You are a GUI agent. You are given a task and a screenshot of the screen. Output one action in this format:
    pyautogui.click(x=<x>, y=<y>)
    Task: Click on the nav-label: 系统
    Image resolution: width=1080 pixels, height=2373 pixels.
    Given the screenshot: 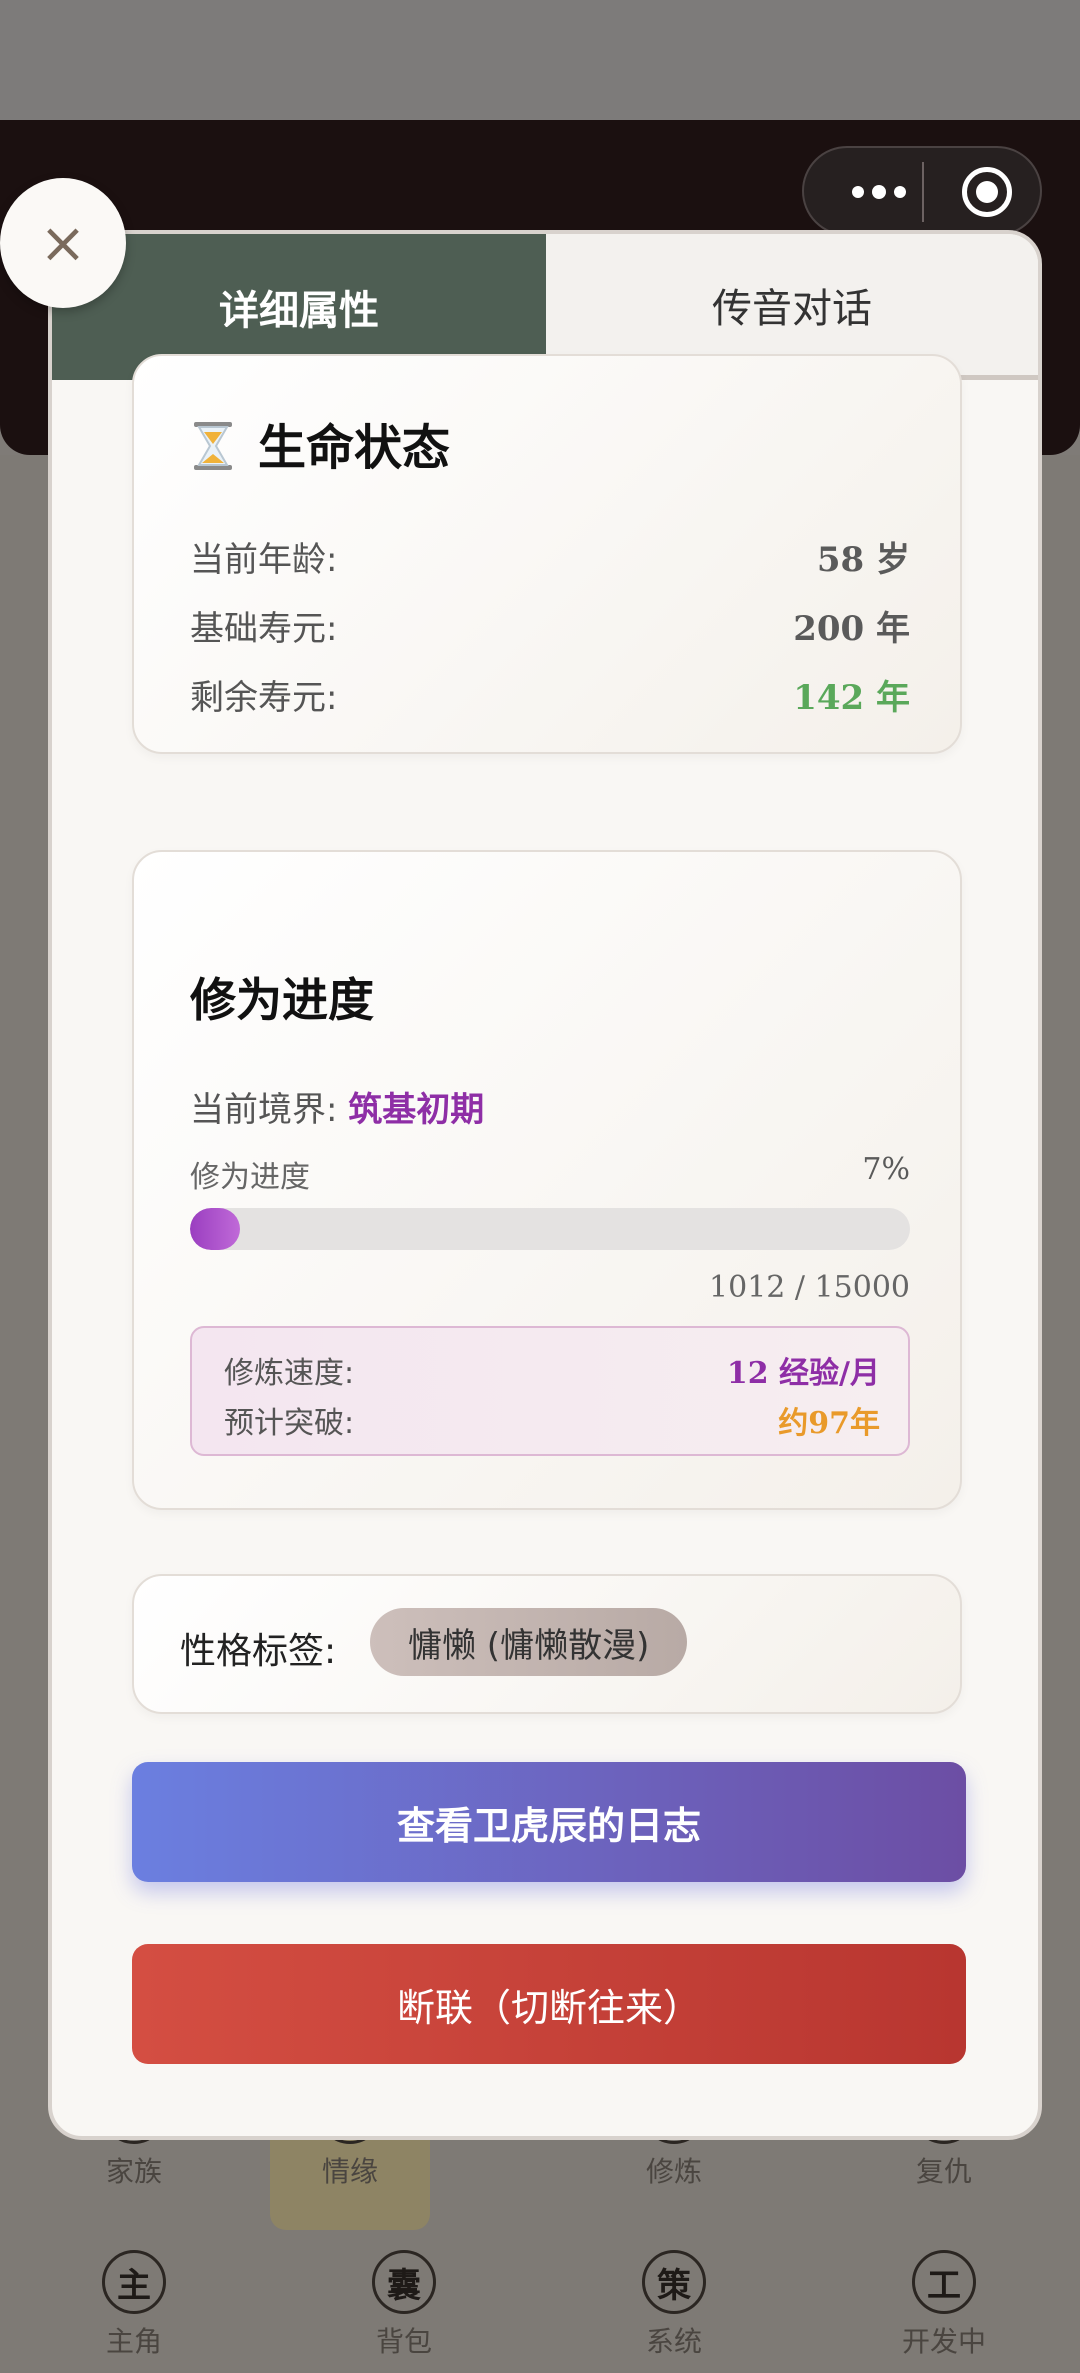 What is the action you would take?
    pyautogui.click(x=673, y=2341)
    